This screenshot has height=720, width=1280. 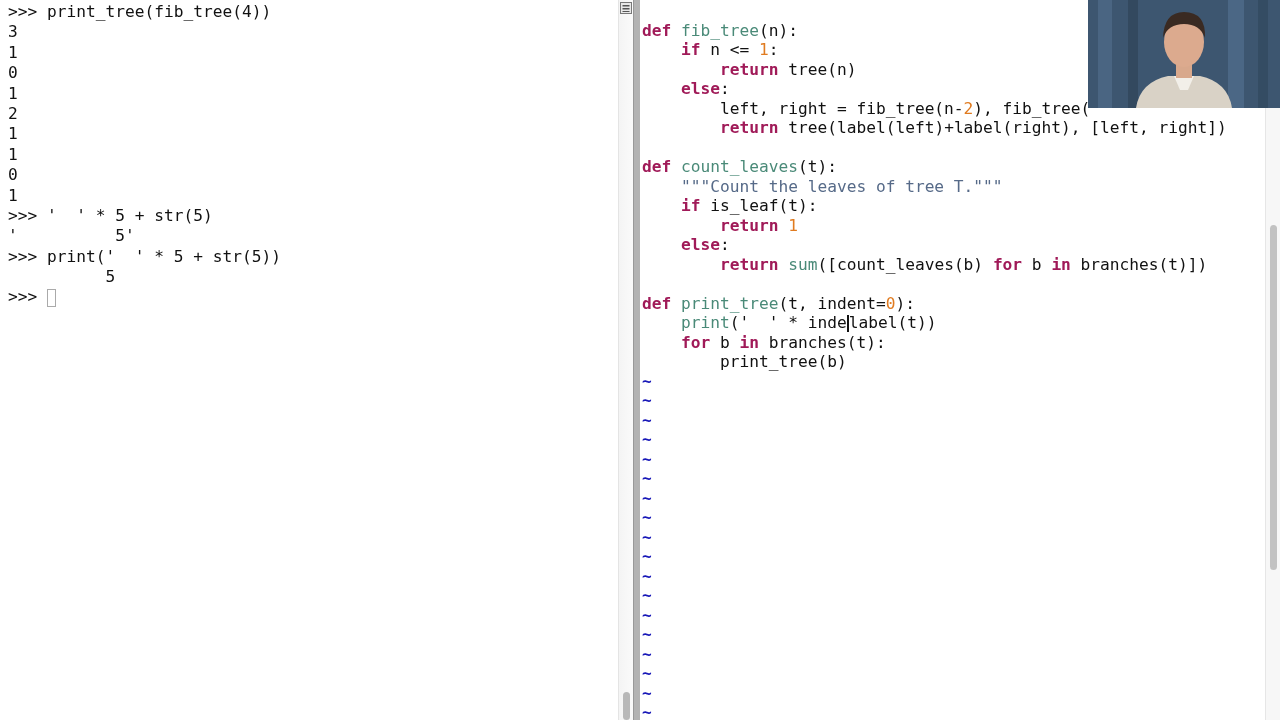 I want to click on terminal-output: 3, so click(x=13, y=32).